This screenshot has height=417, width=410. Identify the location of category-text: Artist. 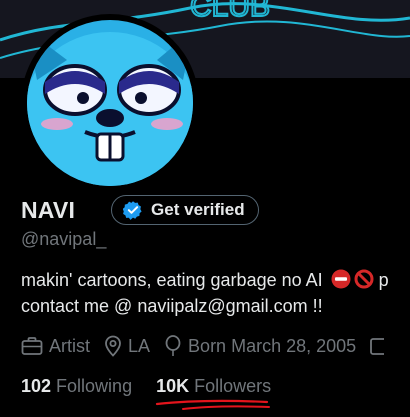
(70, 345).